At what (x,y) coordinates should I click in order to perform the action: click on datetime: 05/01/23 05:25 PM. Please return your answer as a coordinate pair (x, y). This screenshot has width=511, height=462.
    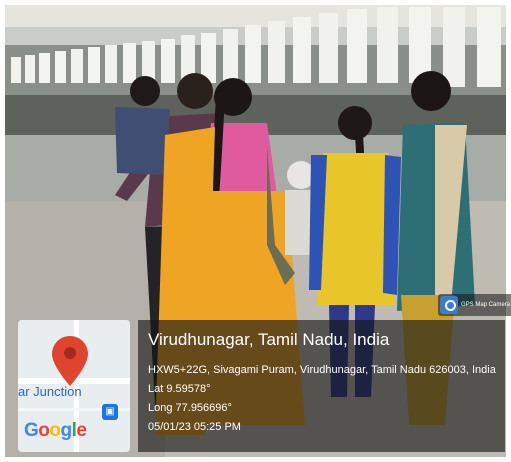
    Looking at the image, I should click on (194, 427).